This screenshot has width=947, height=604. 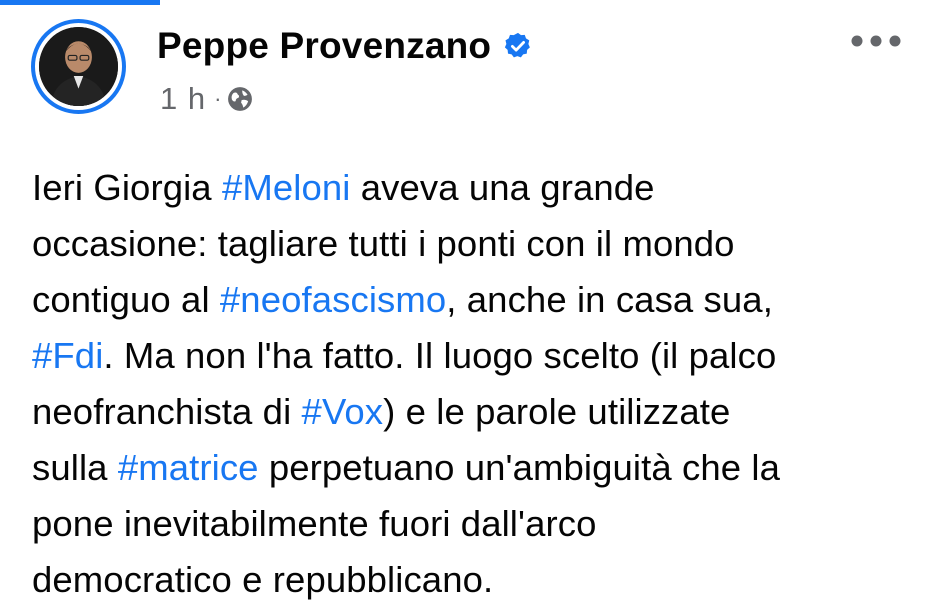 I want to click on author-name: Peppe Provenzano, so click(x=324, y=46).